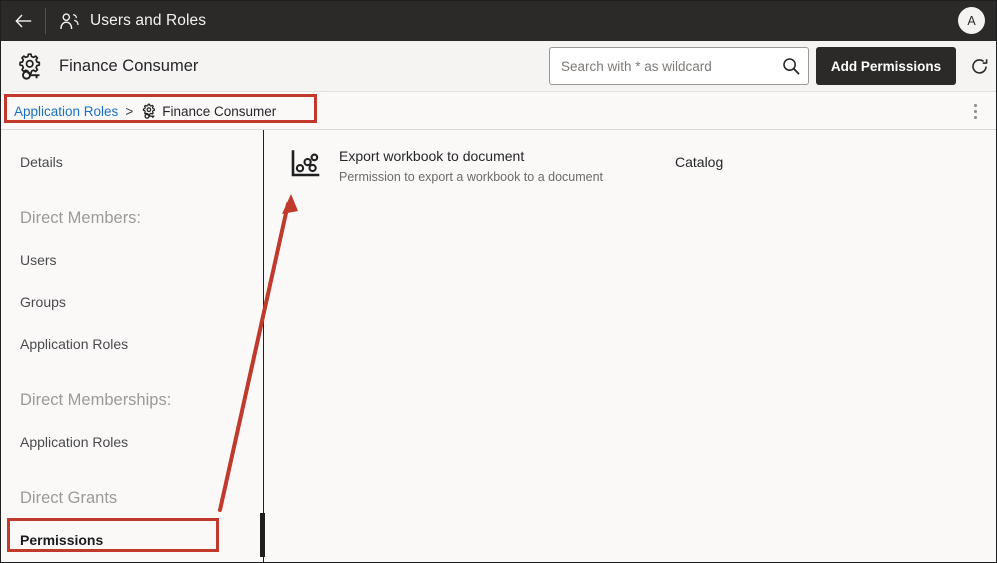 This screenshot has height=563, width=997. I want to click on breadcrumb-current: Finance Consumer, so click(219, 111).